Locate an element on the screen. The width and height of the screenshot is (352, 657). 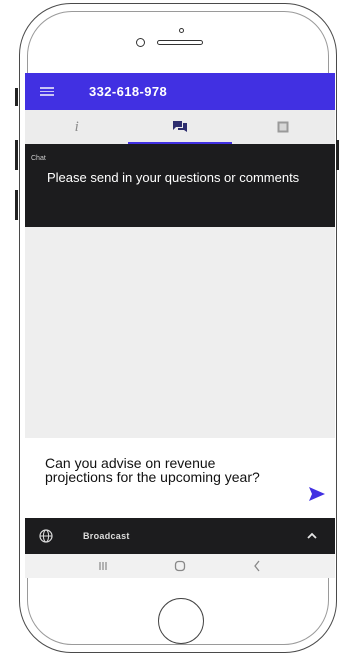
app-bar: 332-618-978 is located at coordinates (180, 91).